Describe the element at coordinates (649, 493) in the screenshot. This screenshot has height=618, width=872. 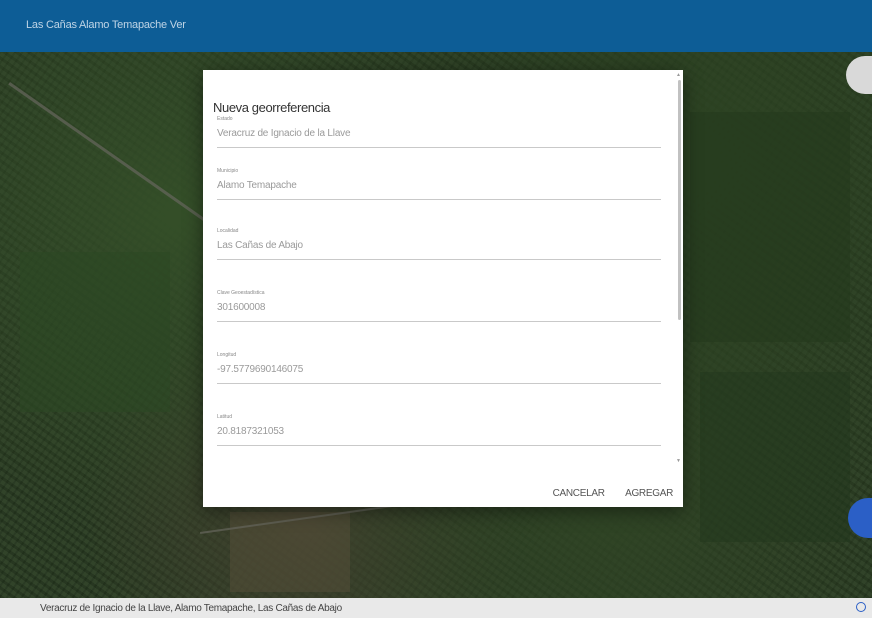
I see `add-button: AGREGAR` at that location.